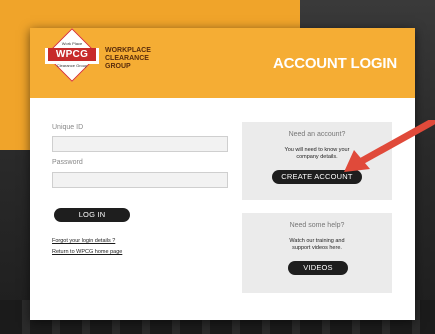 This screenshot has height=334, width=435. I want to click on help-text-line-1: Watch our training and, so click(317, 241).